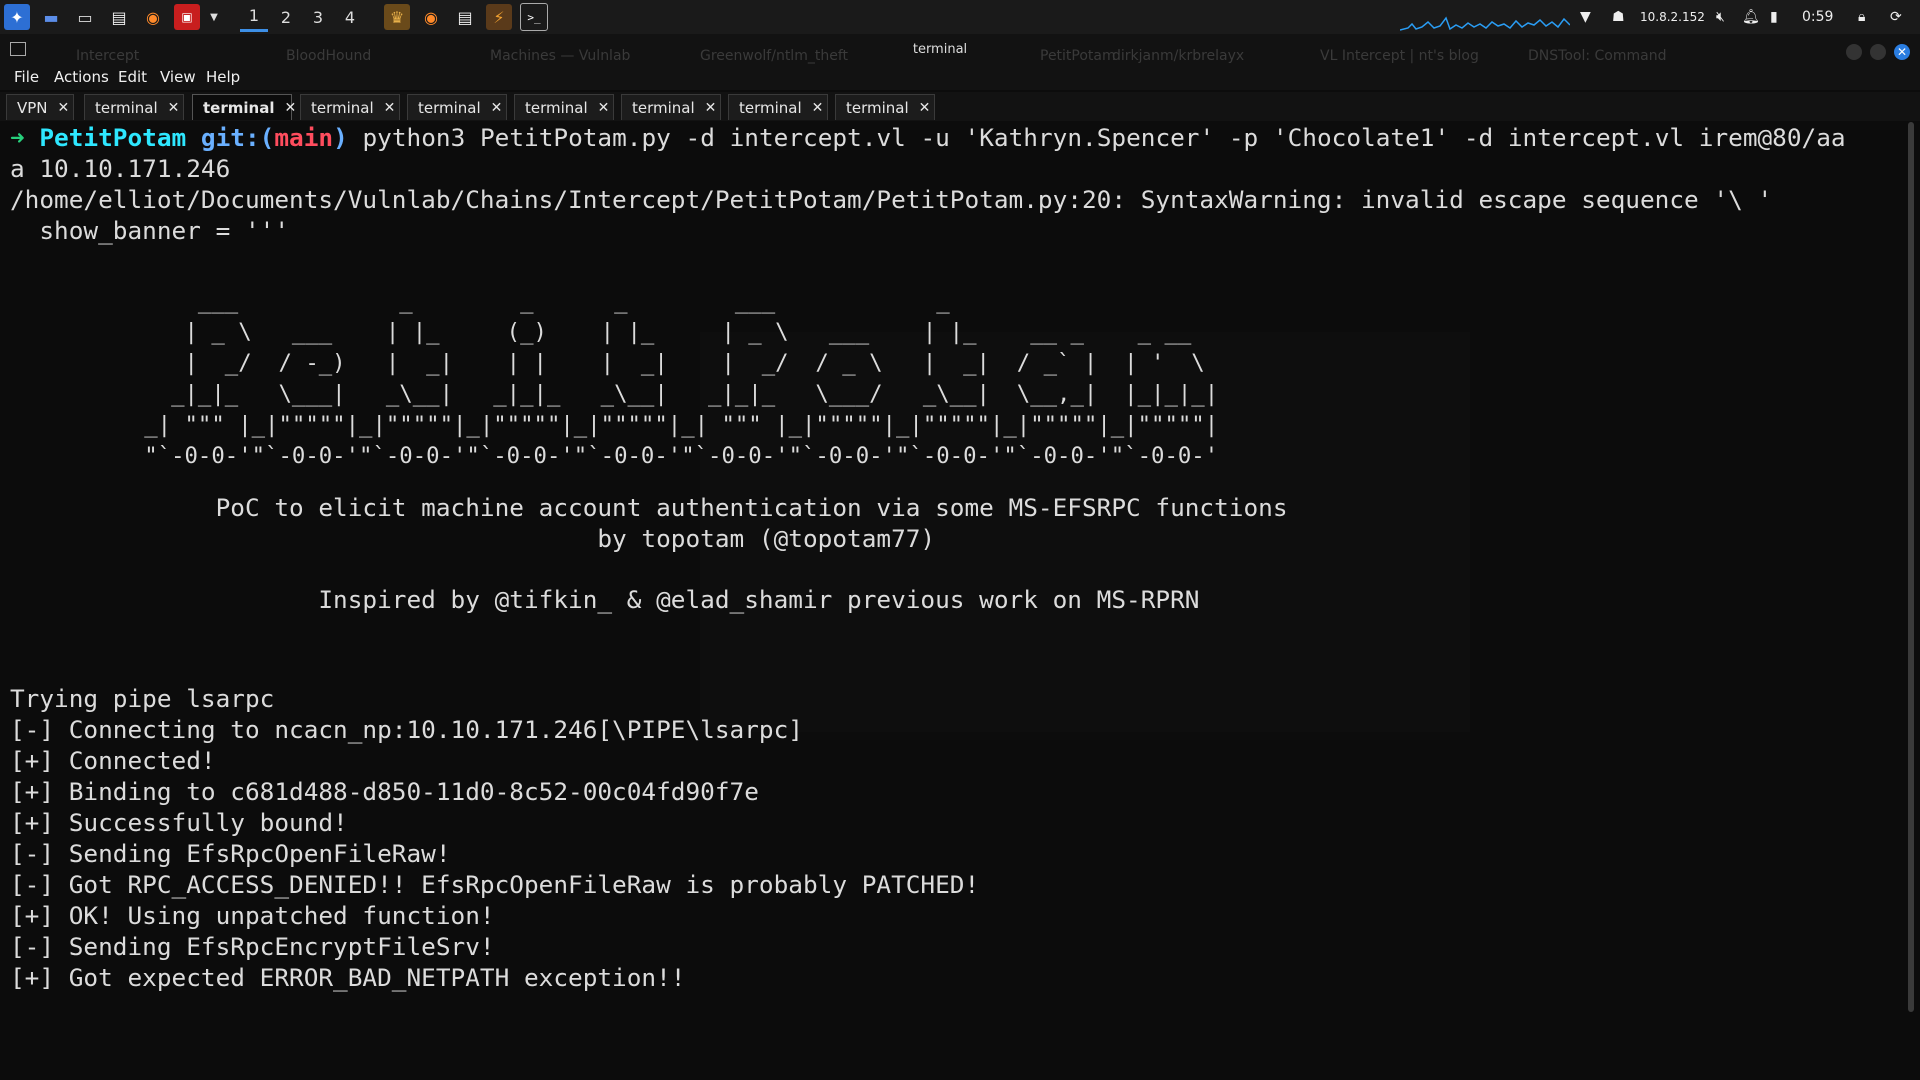  Describe the element at coordinates (252, 946) in the screenshot. I see `output-line: [-] Sending EfsRpcEncryptFileSrv!` at that location.